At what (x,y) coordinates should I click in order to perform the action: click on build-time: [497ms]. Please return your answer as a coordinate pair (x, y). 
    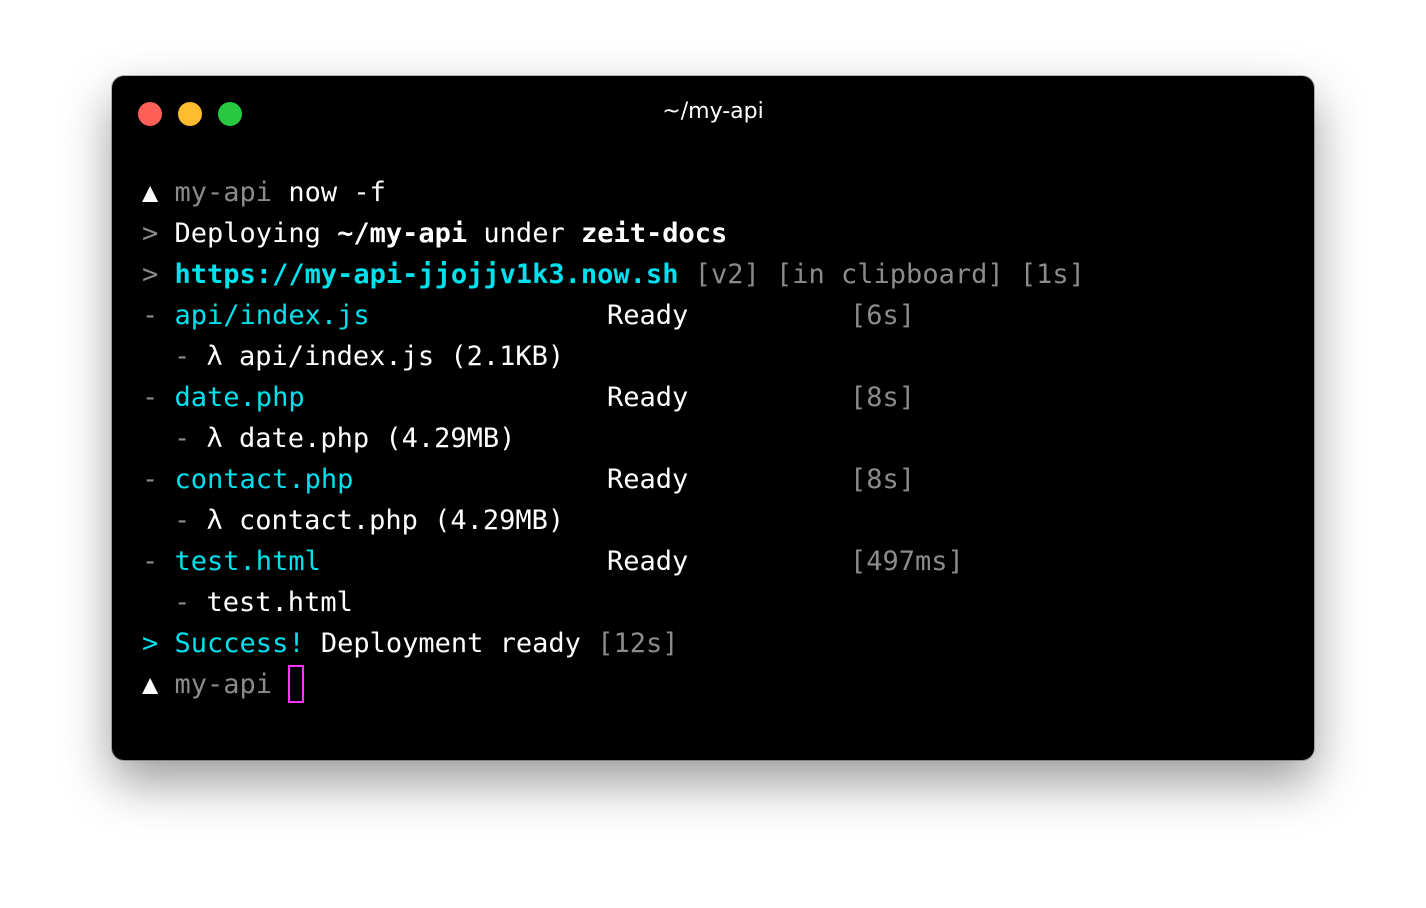
    Looking at the image, I should click on (907, 561).